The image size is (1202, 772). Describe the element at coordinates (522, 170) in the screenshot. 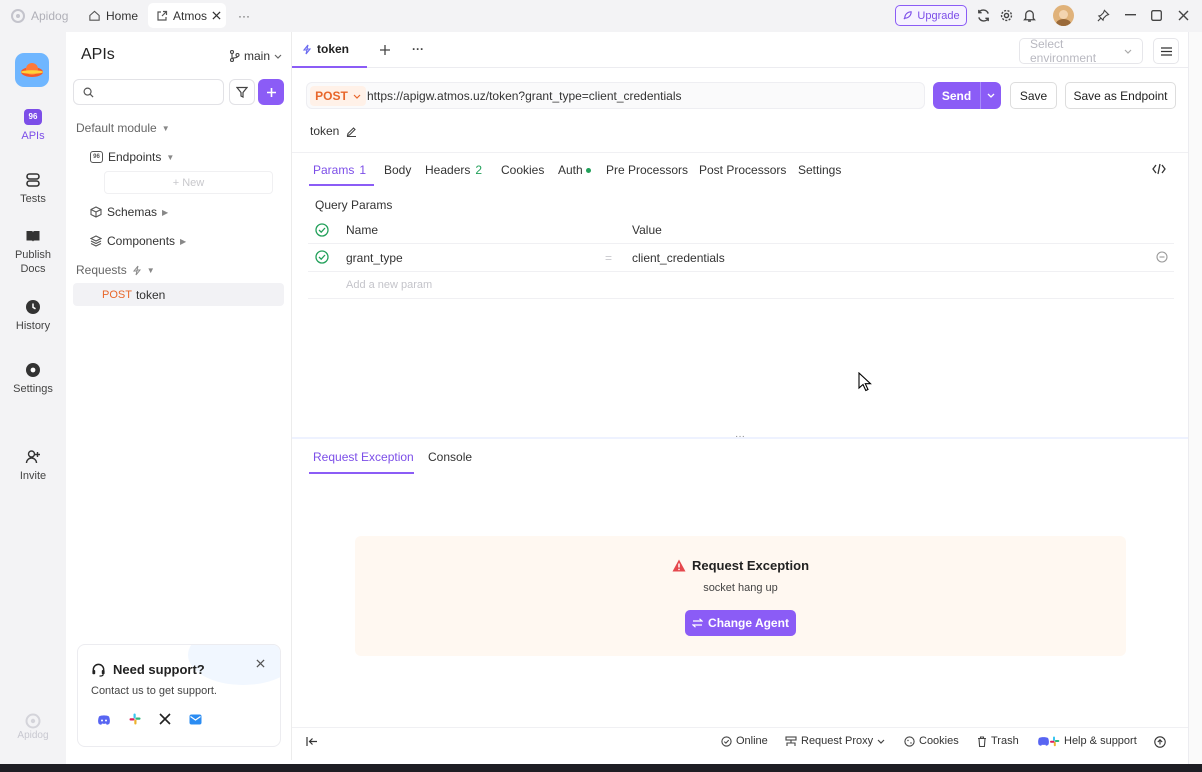

I see `tab-cookies: Cookies` at that location.